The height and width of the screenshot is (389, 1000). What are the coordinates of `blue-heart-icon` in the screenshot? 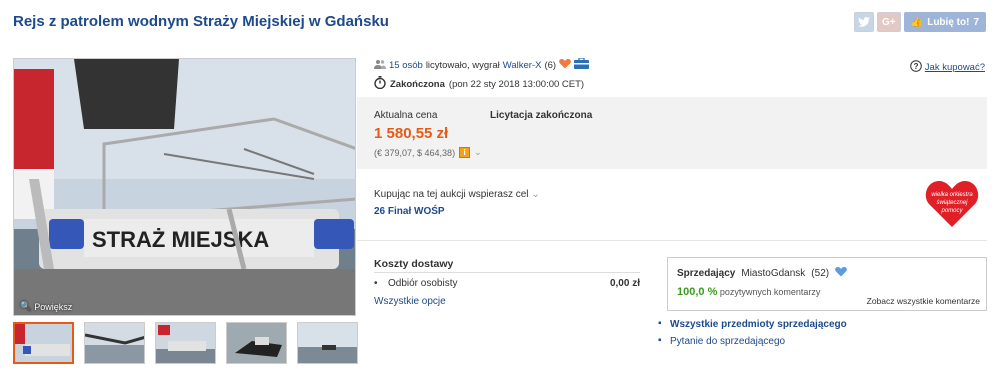 It's located at (841, 273).